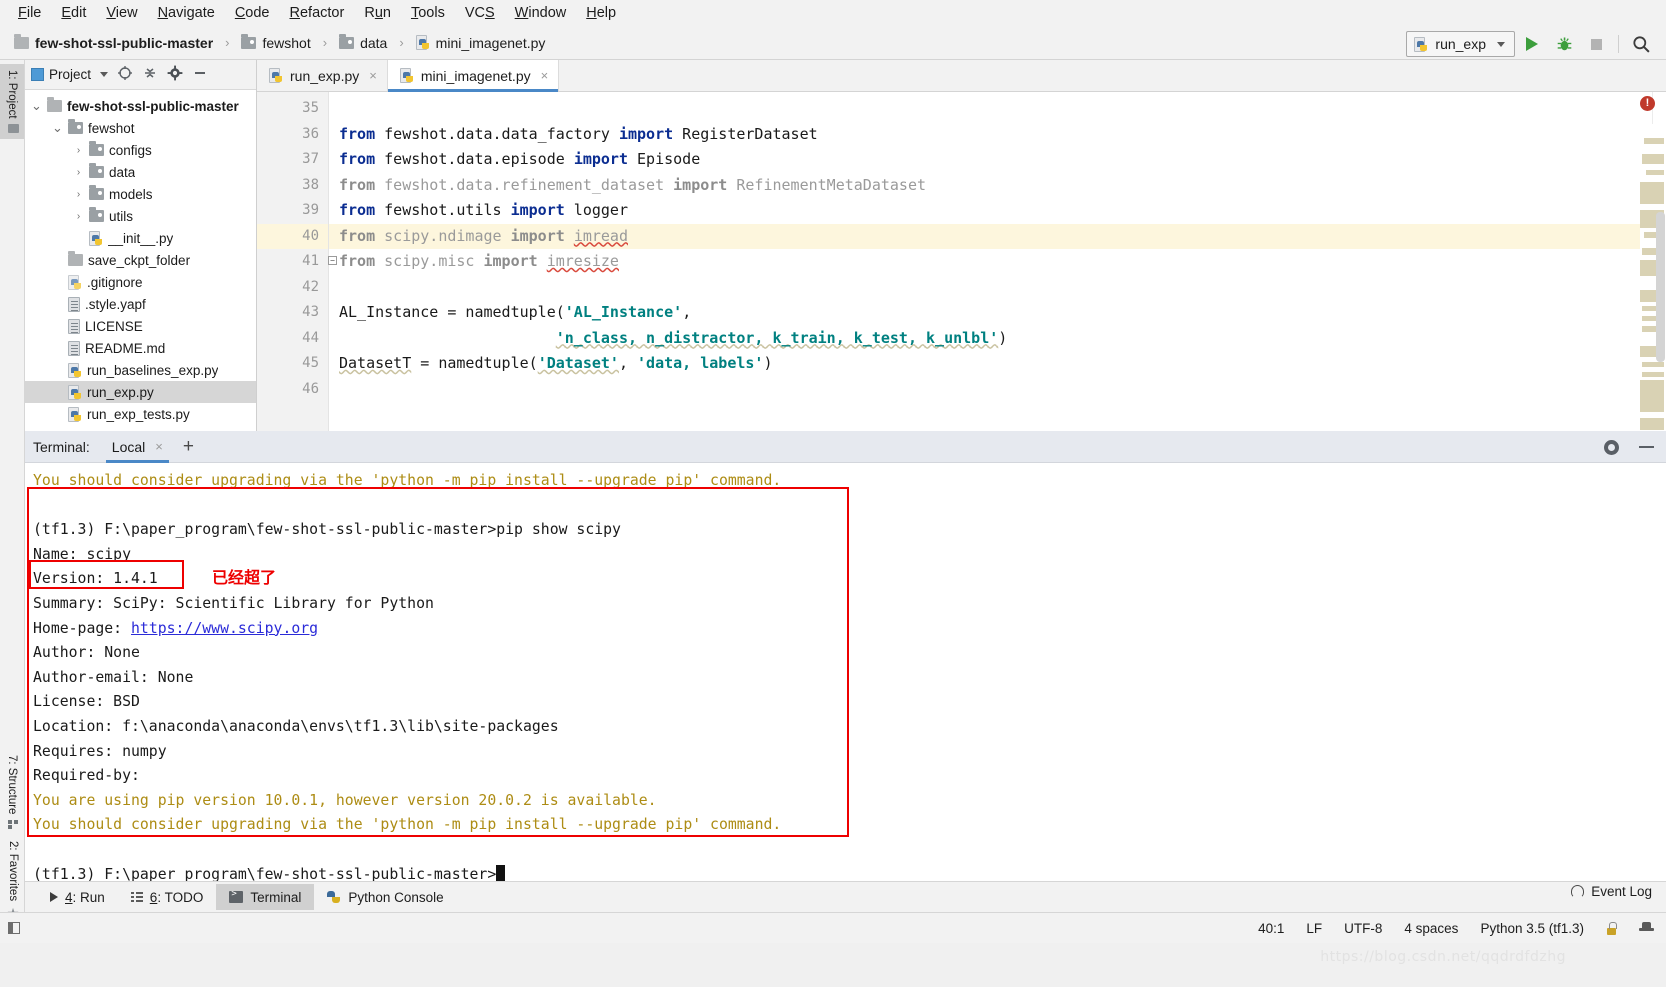 This screenshot has width=1666, height=987. I want to click on search-icon, so click(1641, 44).